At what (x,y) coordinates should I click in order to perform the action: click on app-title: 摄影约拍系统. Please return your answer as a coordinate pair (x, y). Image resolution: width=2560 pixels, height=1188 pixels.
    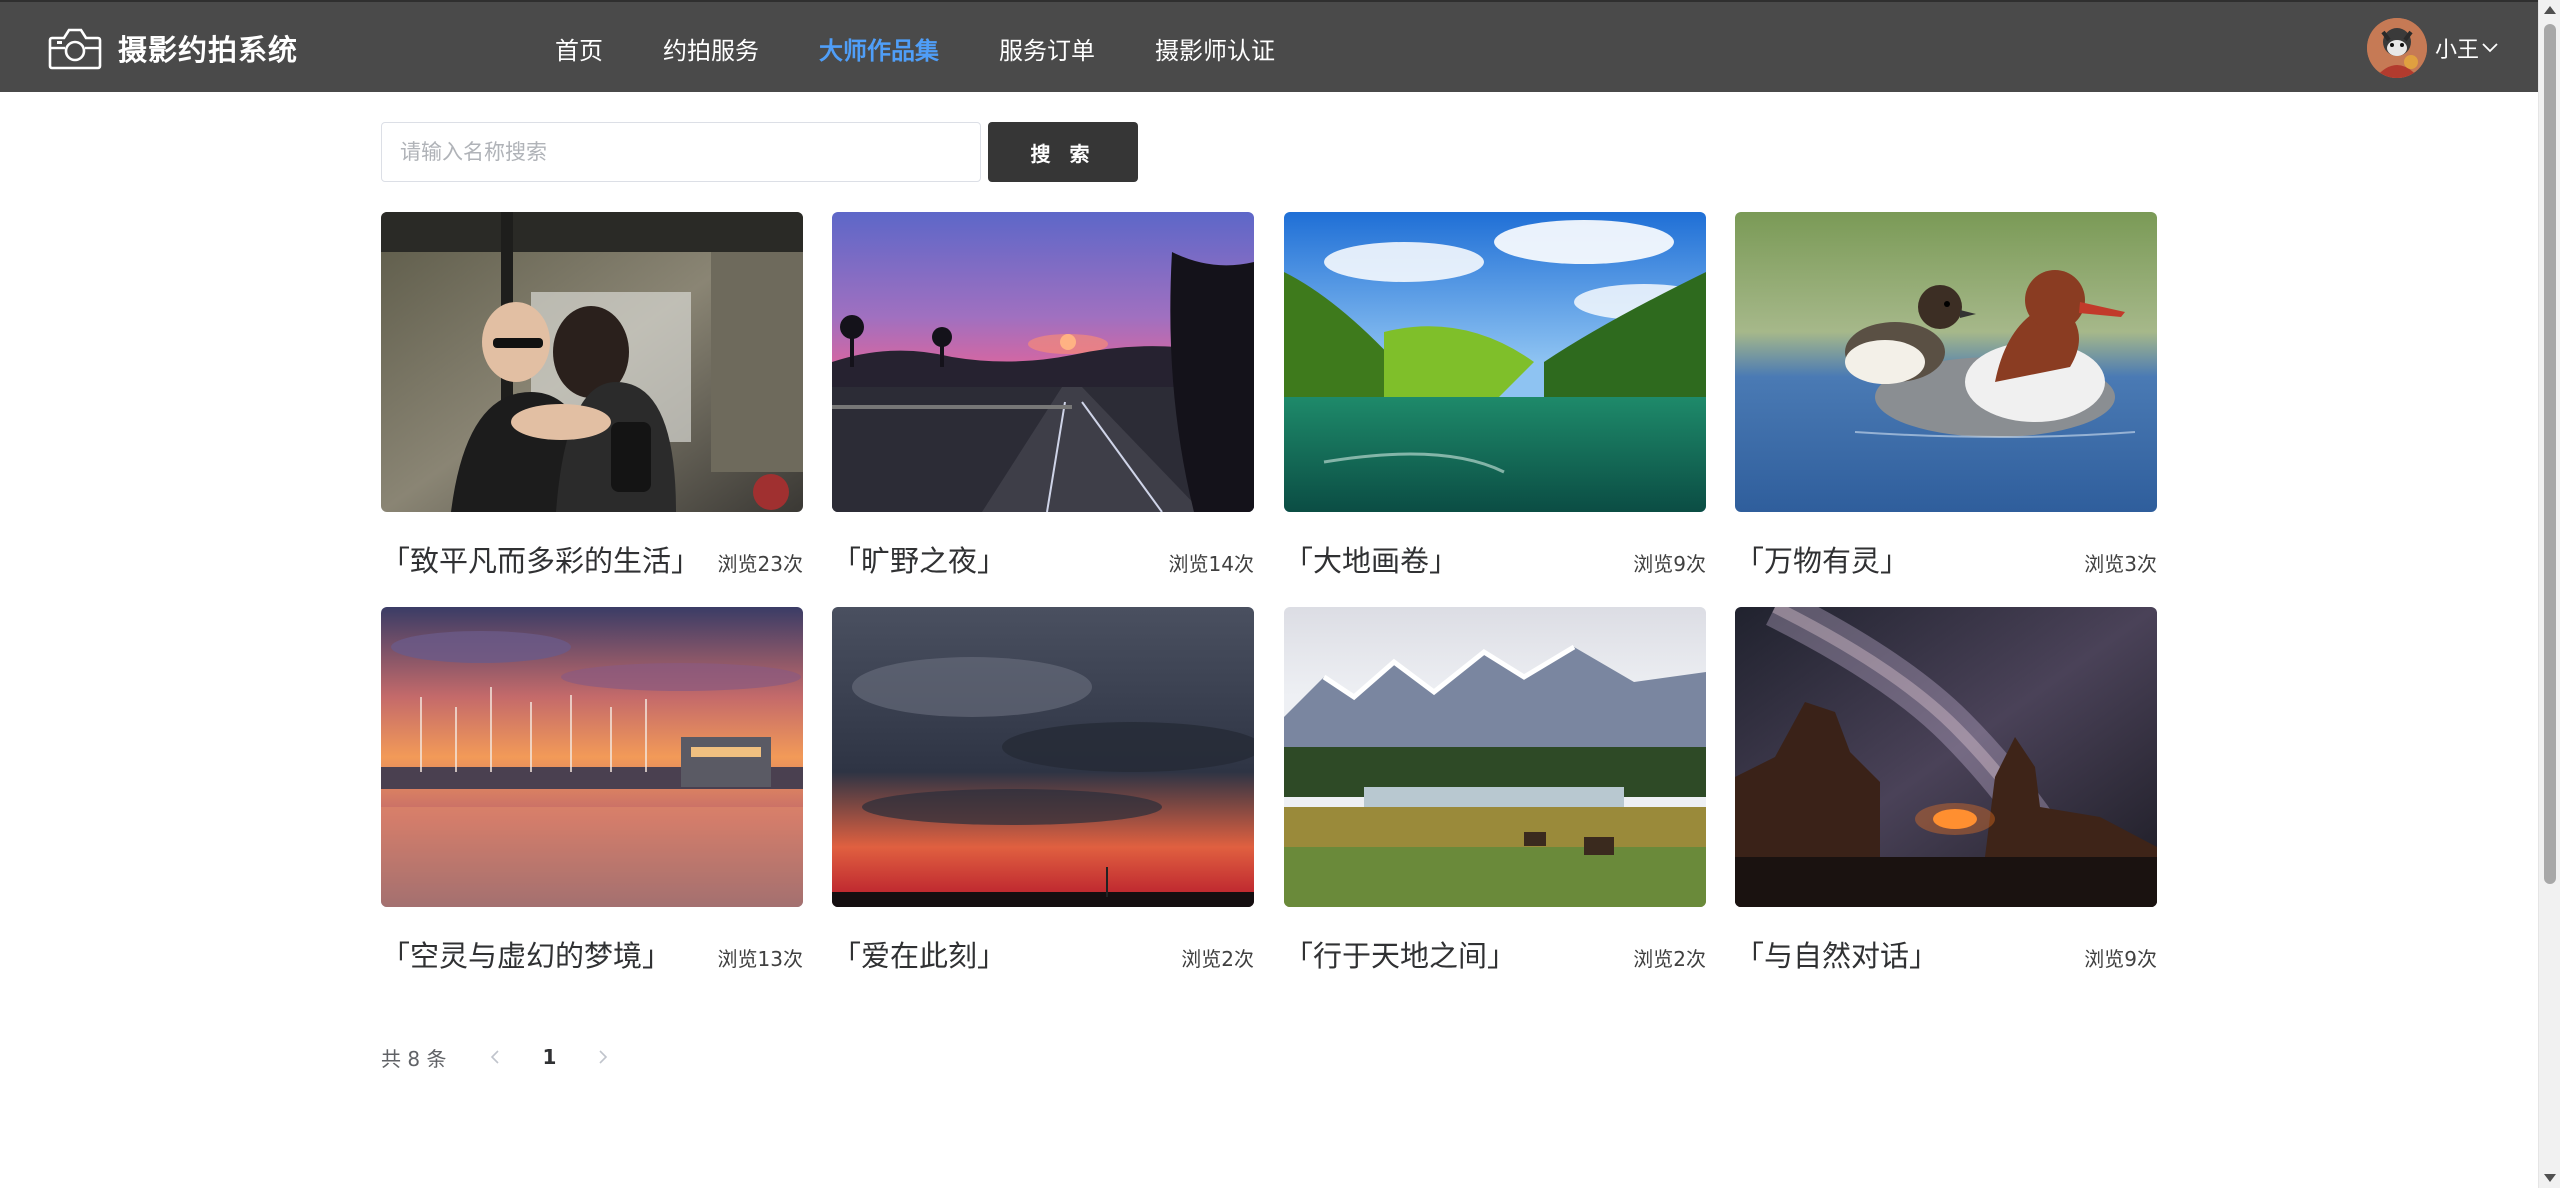
    Looking at the image, I should click on (208, 50).